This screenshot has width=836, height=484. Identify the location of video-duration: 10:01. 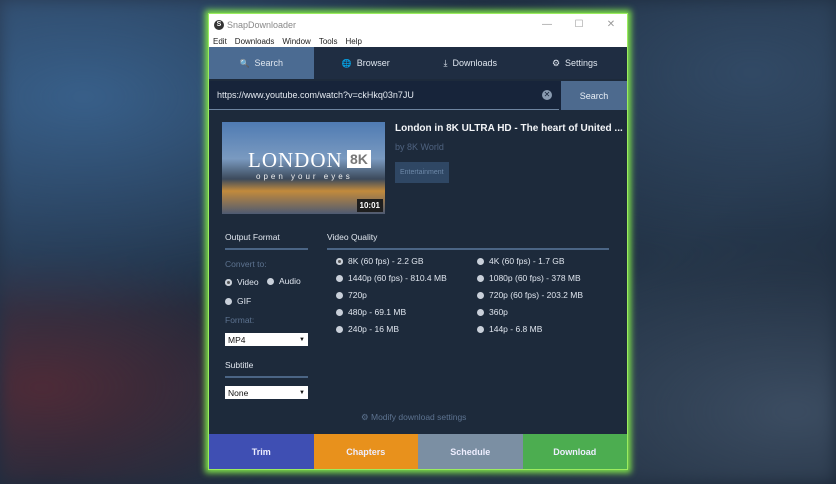
(369, 205).